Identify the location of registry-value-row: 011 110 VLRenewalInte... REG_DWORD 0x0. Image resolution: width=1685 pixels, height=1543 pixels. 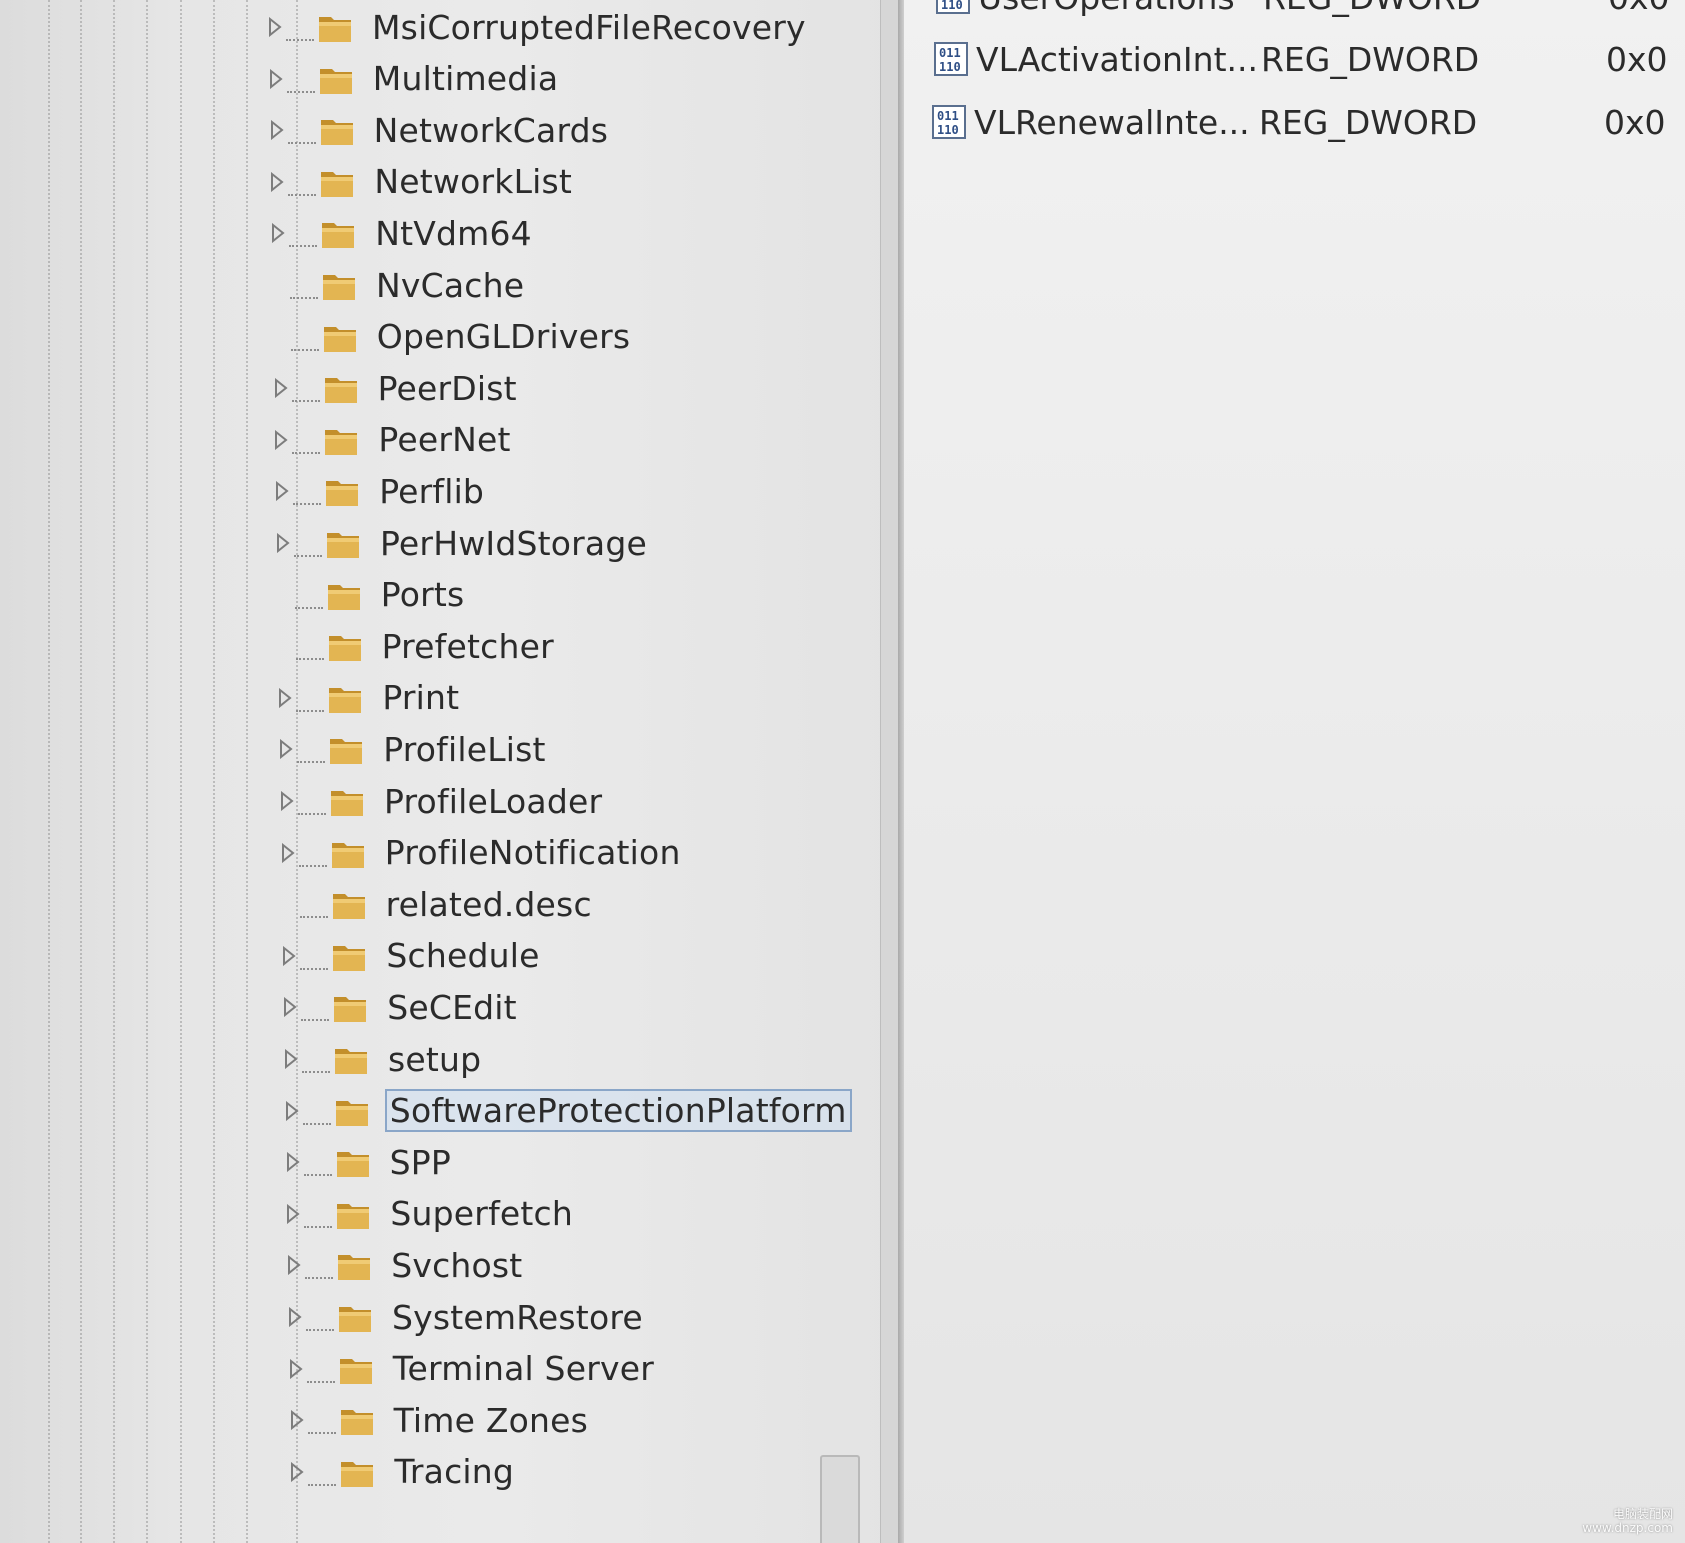
(1307, 122).